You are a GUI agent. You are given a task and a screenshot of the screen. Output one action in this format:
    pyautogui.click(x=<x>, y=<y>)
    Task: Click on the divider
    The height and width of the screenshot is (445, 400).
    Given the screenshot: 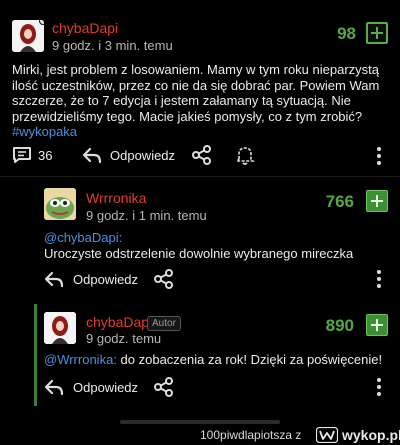 What is the action you would take?
    pyautogui.click(x=200, y=176)
    